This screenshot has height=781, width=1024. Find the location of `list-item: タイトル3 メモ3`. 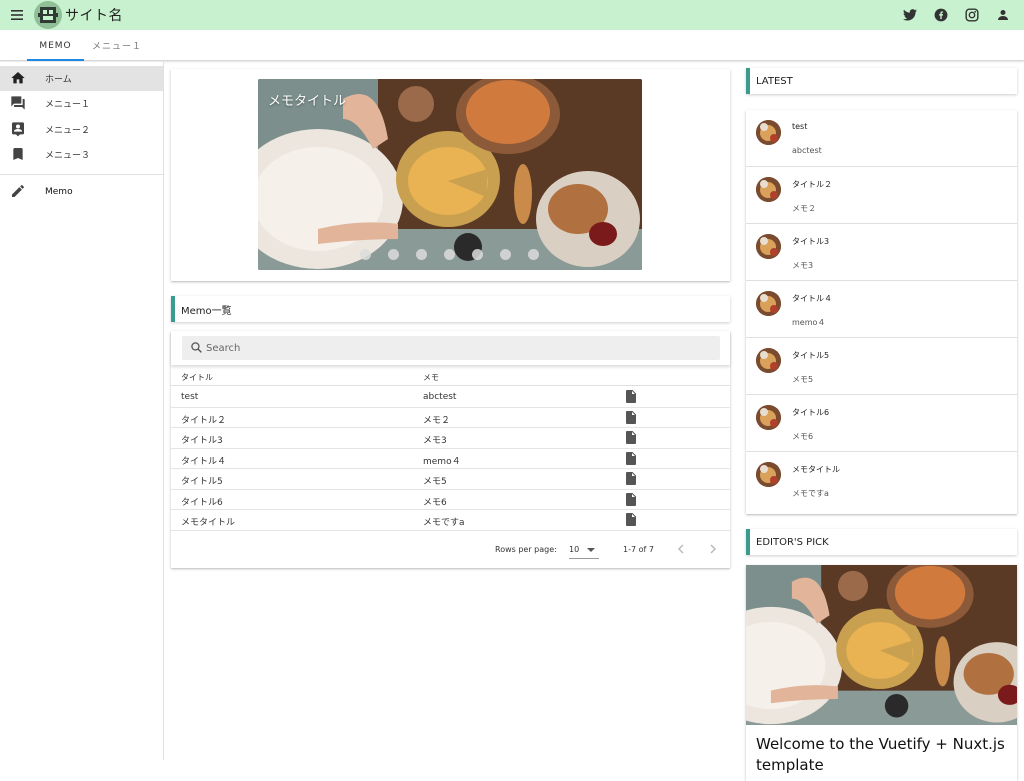

list-item: タイトル3 メモ3 is located at coordinates (881, 252).